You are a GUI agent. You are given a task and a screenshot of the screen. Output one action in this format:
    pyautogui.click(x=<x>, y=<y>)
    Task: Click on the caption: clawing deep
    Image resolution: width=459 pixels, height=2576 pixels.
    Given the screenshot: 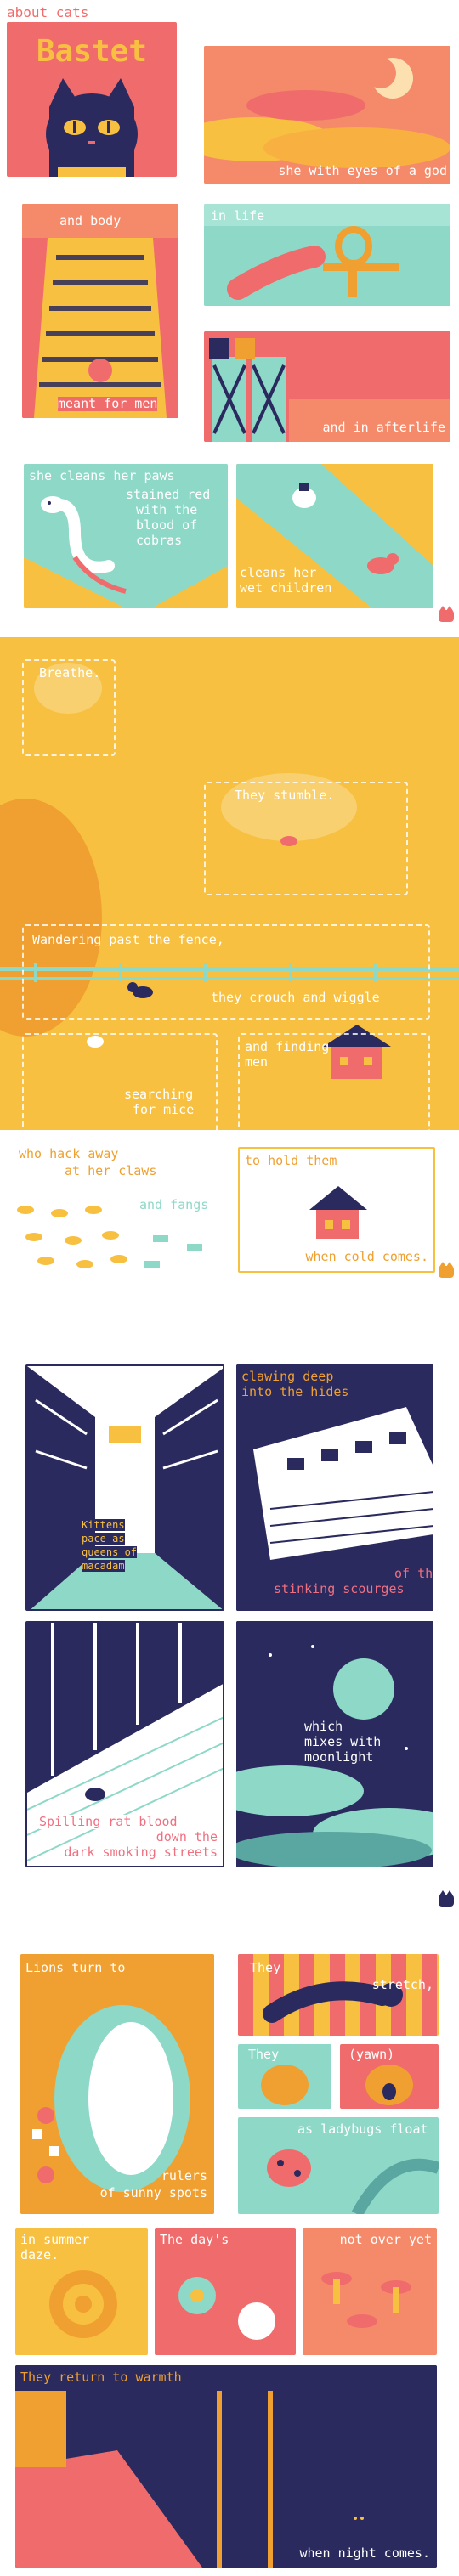 What is the action you would take?
    pyautogui.click(x=287, y=1376)
    